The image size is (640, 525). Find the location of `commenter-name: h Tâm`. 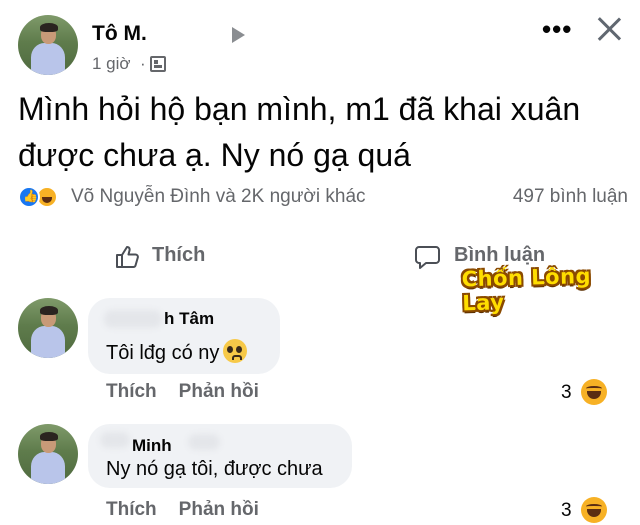

commenter-name: h Tâm is located at coordinates (189, 319).